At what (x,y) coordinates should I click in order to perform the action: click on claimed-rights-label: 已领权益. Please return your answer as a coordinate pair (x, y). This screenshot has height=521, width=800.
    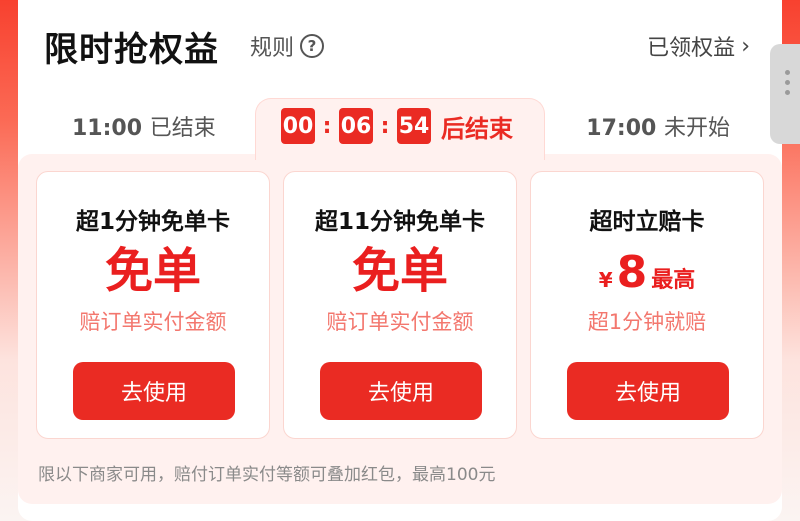
    Looking at the image, I should click on (691, 48).